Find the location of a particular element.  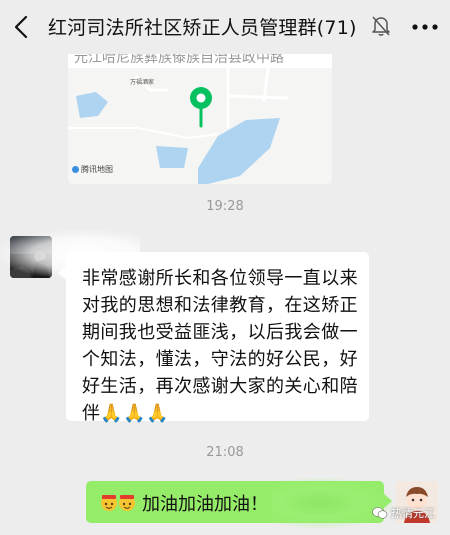

title-bar: 红河司法所社区矫正人员管理群(71) is located at coordinates (225, 27).